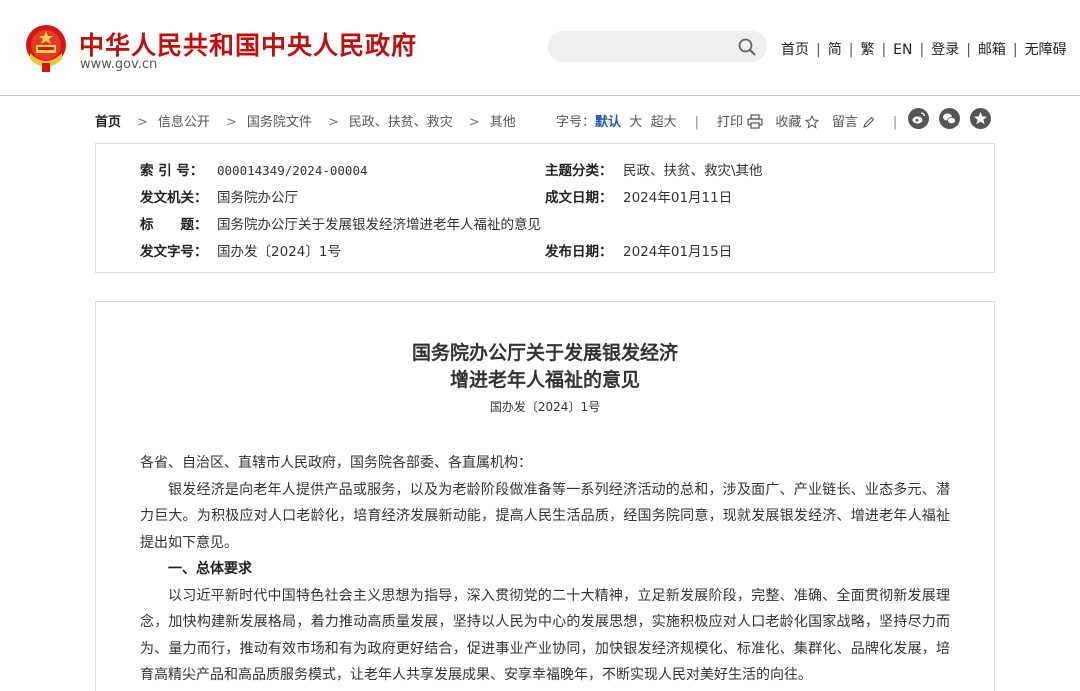 The height and width of the screenshot is (691, 1080). Describe the element at coordinates (545, 367) in the screenshot. I see `document-title: 国务院办公厅关于发展银发经济 增进老年人福祉的意见` at that location.